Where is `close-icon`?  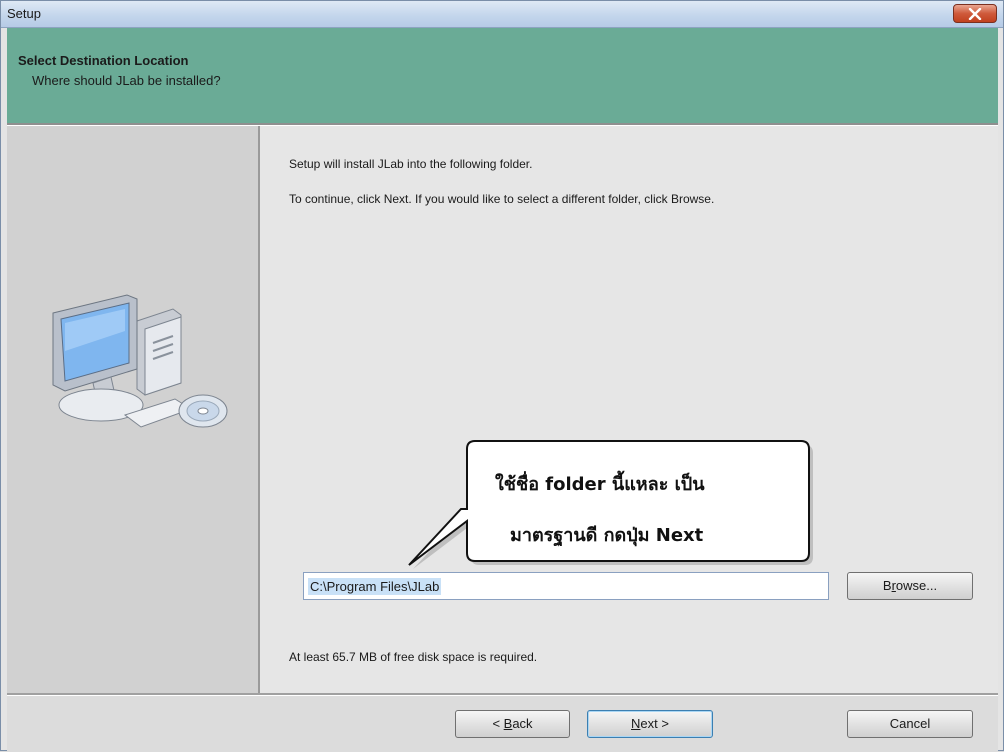
close-icon is located at coordinates (975, 14).